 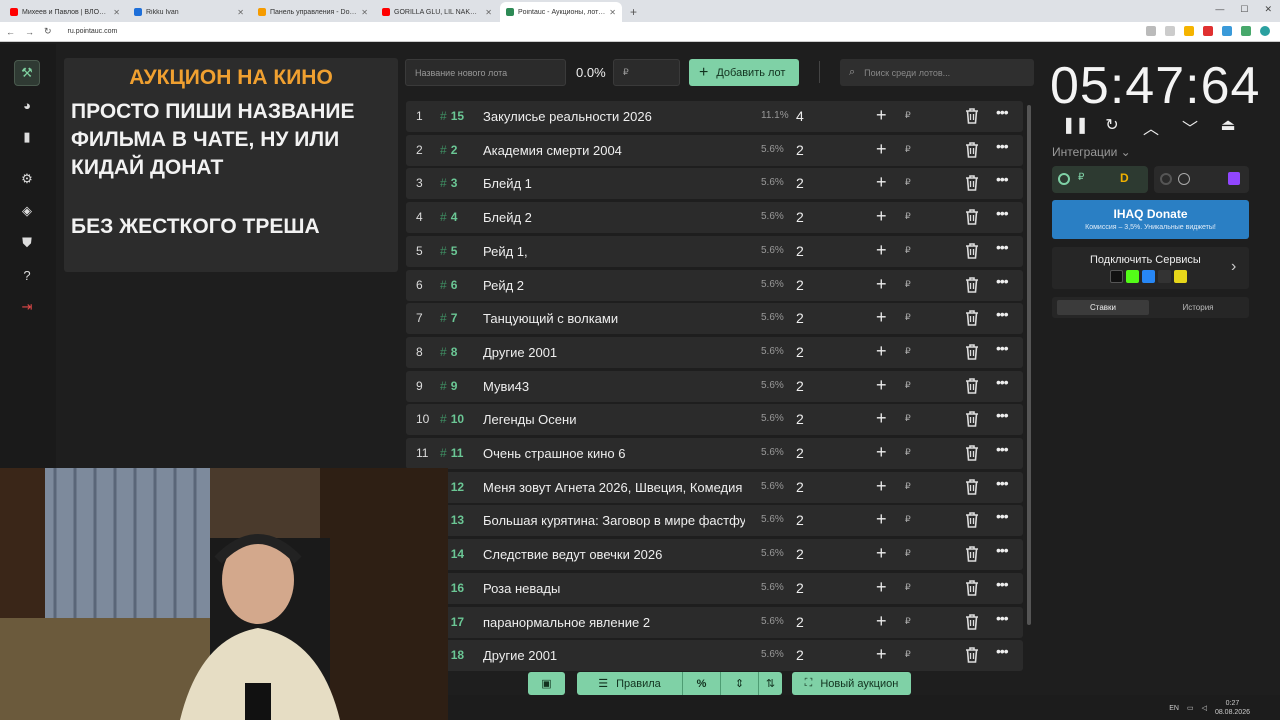 I want to click on new-auction-button: ⛶ Новый аукцион, so click(x=851, y=683).